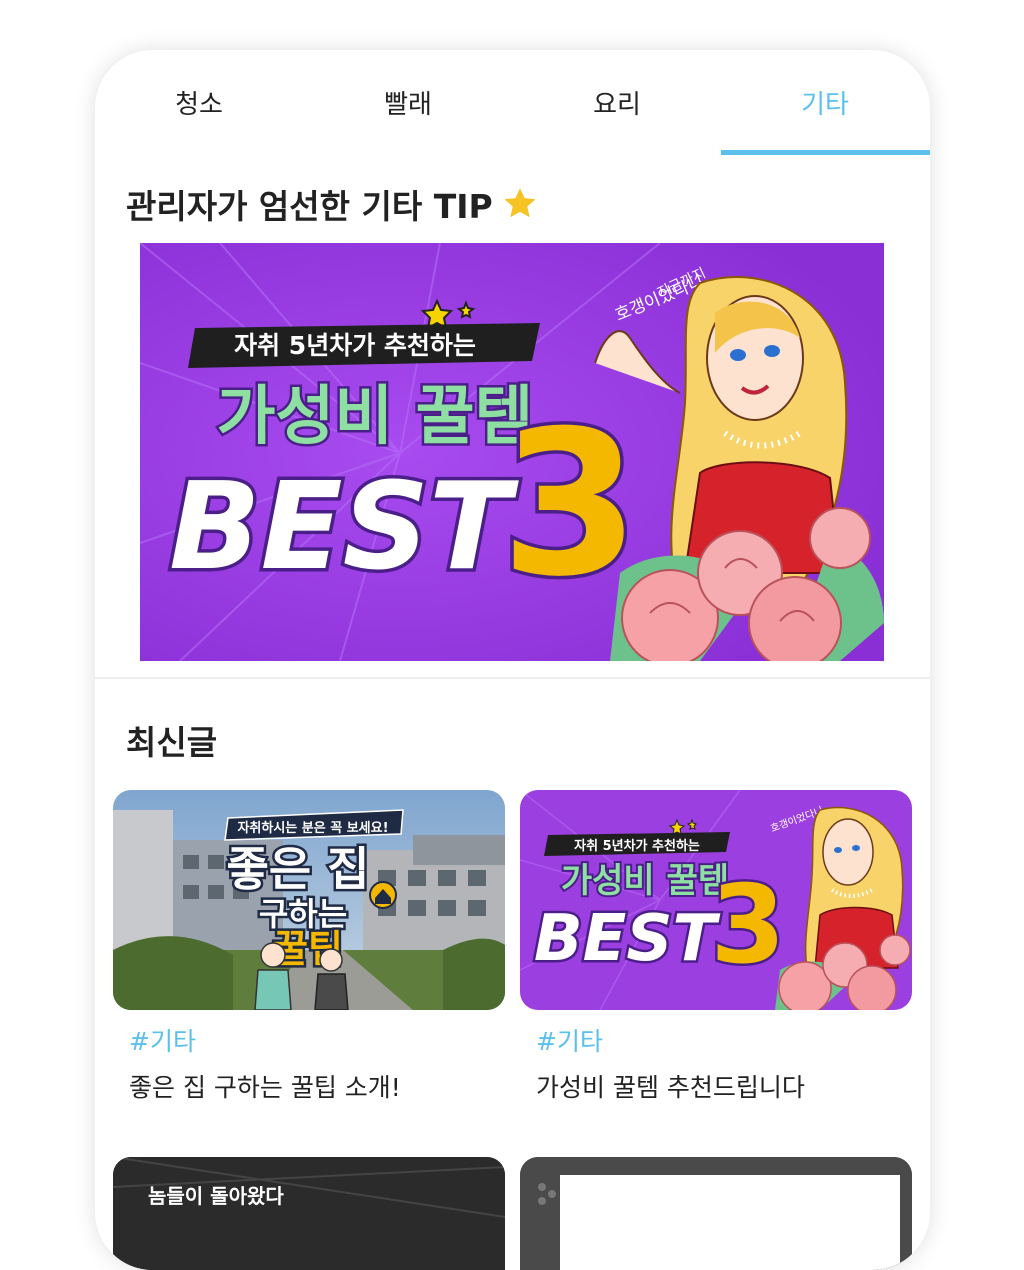 Image resolution: width=1024 pixels, height=1270 pixels. I want to click on thumb-line1: 좋은 집, so click(298, 869).